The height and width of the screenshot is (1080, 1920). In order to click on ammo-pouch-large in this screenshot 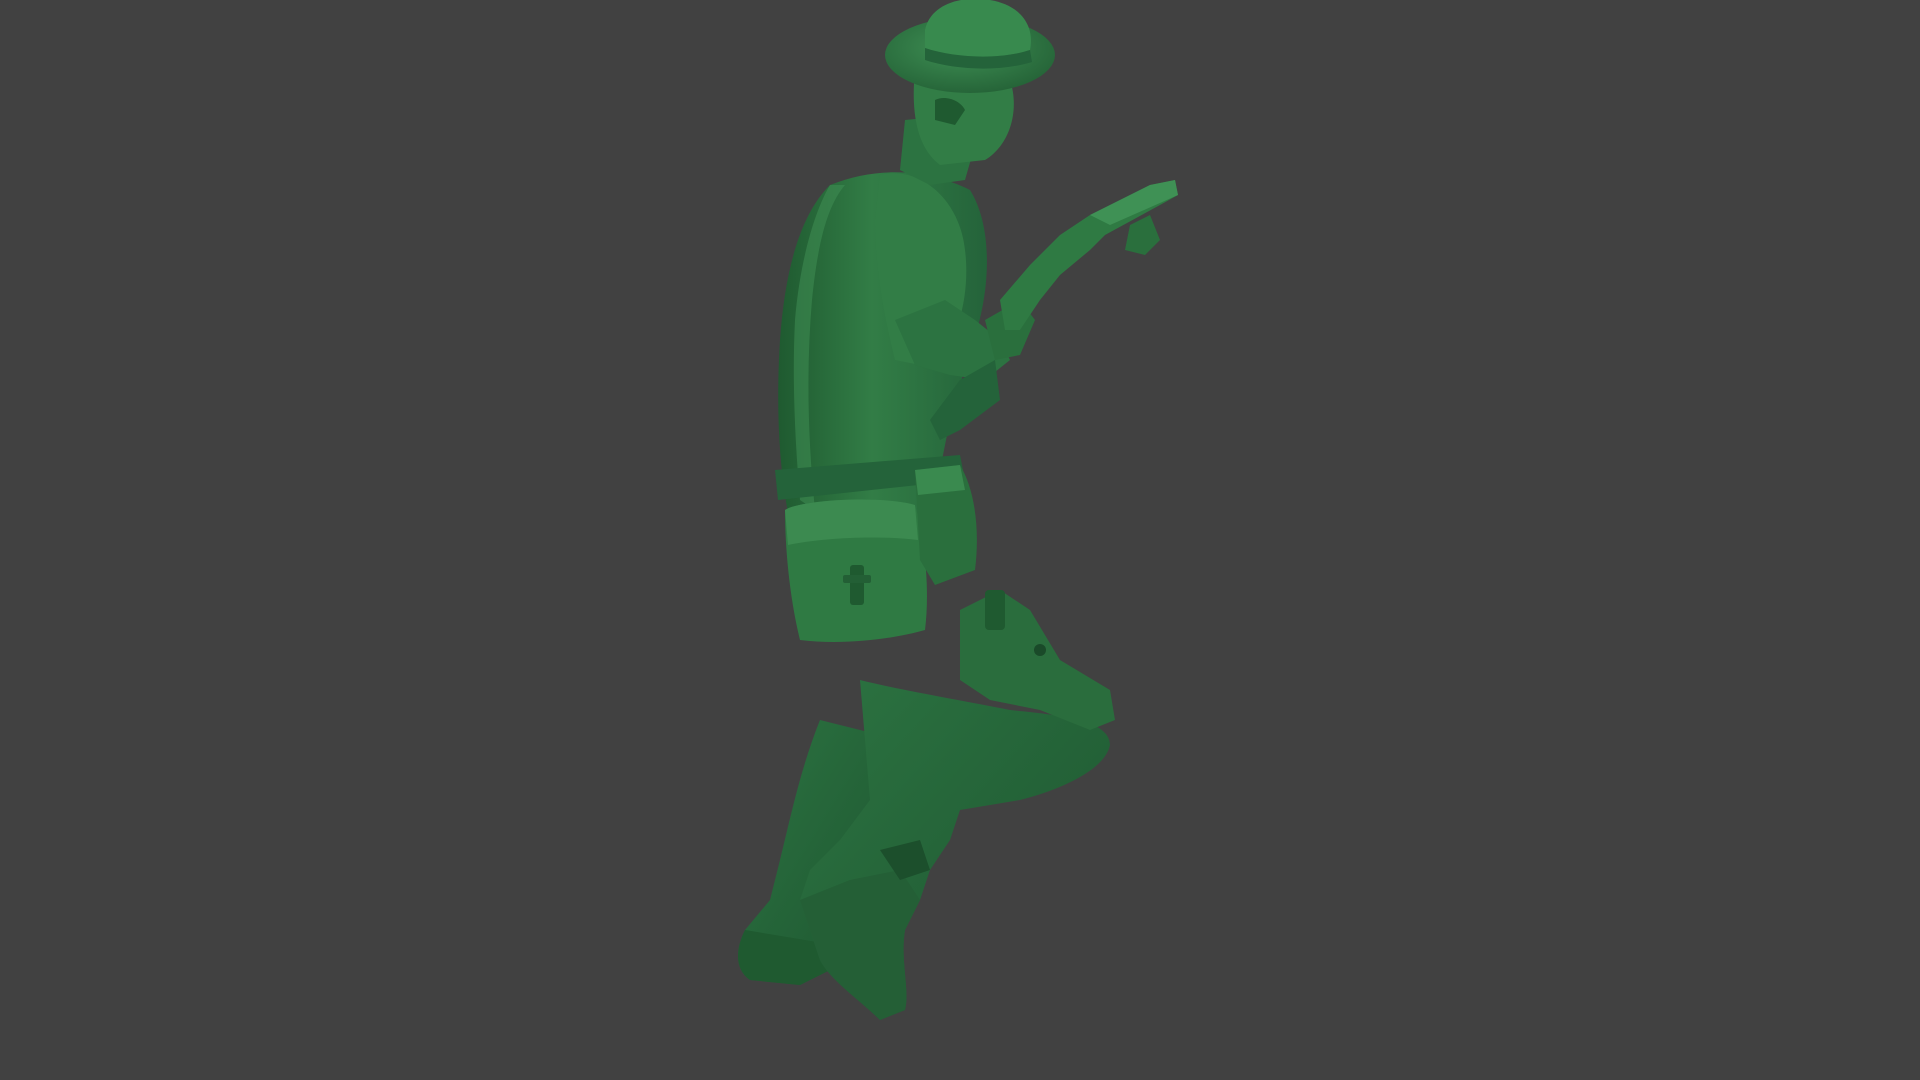, I will do `click(856, 570)`.